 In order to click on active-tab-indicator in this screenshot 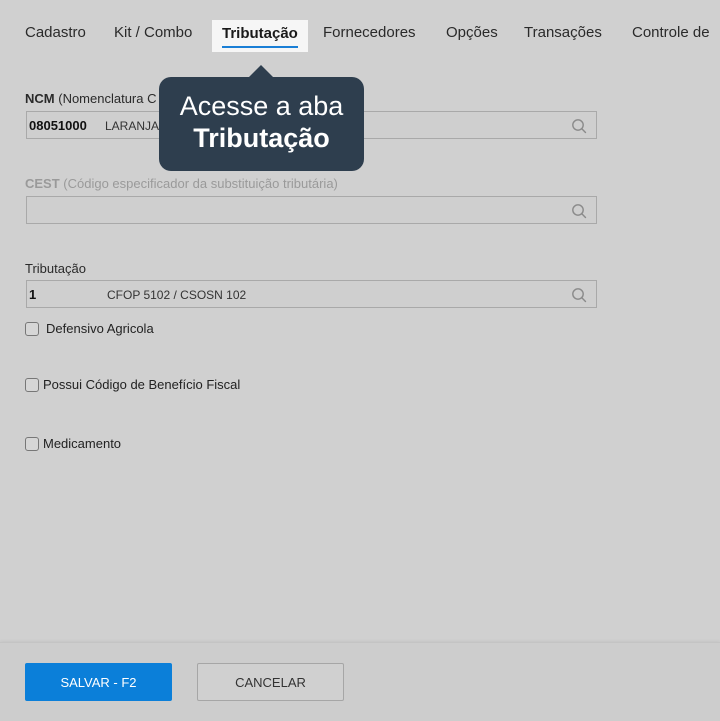, I will do `click(260, 47)`.